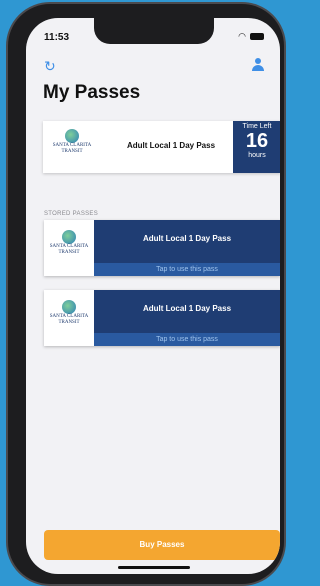 The image size is (320, 586). I want to click on time-left-unit: hours, so click(257, 155).